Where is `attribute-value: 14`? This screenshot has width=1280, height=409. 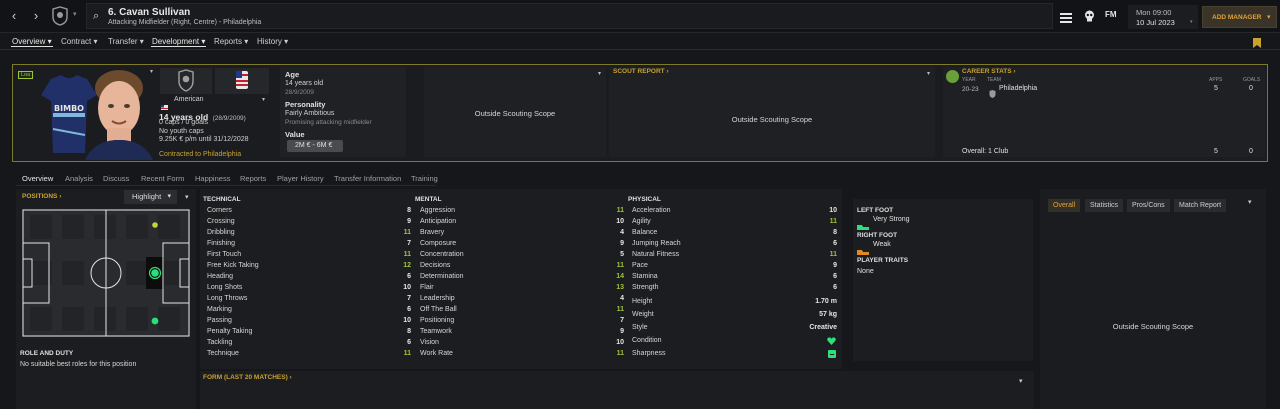 attribute-value: 14 is located at coordinates (620, 276).